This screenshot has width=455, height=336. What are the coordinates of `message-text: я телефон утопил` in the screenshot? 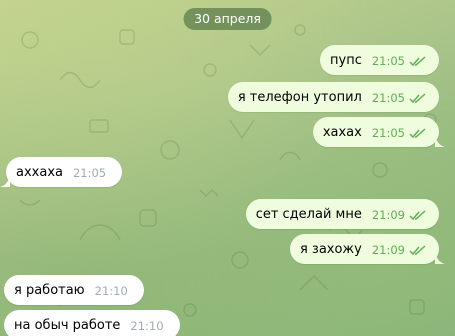 It's located at (299, 97).